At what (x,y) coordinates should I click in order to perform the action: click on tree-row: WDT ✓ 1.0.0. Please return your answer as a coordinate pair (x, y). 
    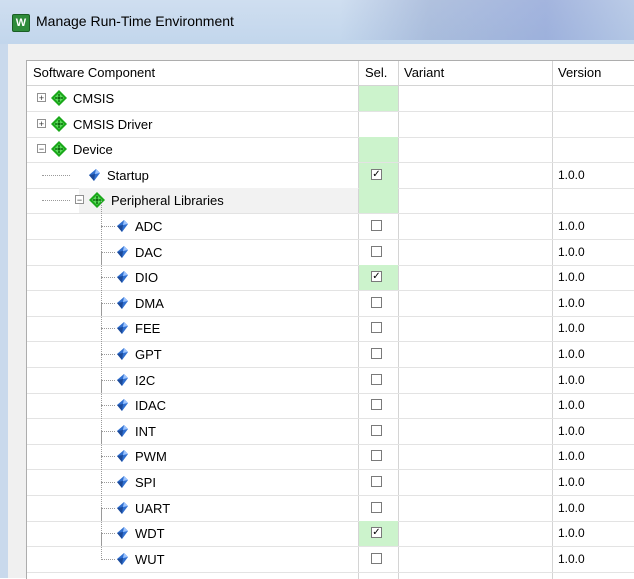
    Looking at the image, I should click on (330, 527).